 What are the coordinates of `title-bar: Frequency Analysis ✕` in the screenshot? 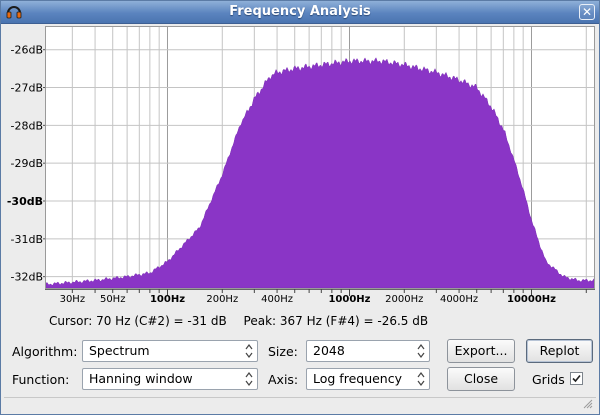 It's located at (300, 12).